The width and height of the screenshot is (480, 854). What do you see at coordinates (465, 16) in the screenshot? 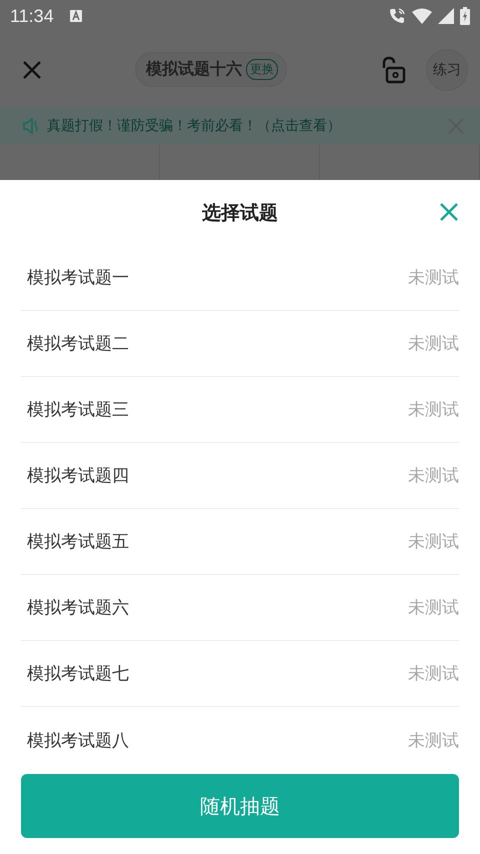
I see `battery-icon` at bounding box center [465, 16].